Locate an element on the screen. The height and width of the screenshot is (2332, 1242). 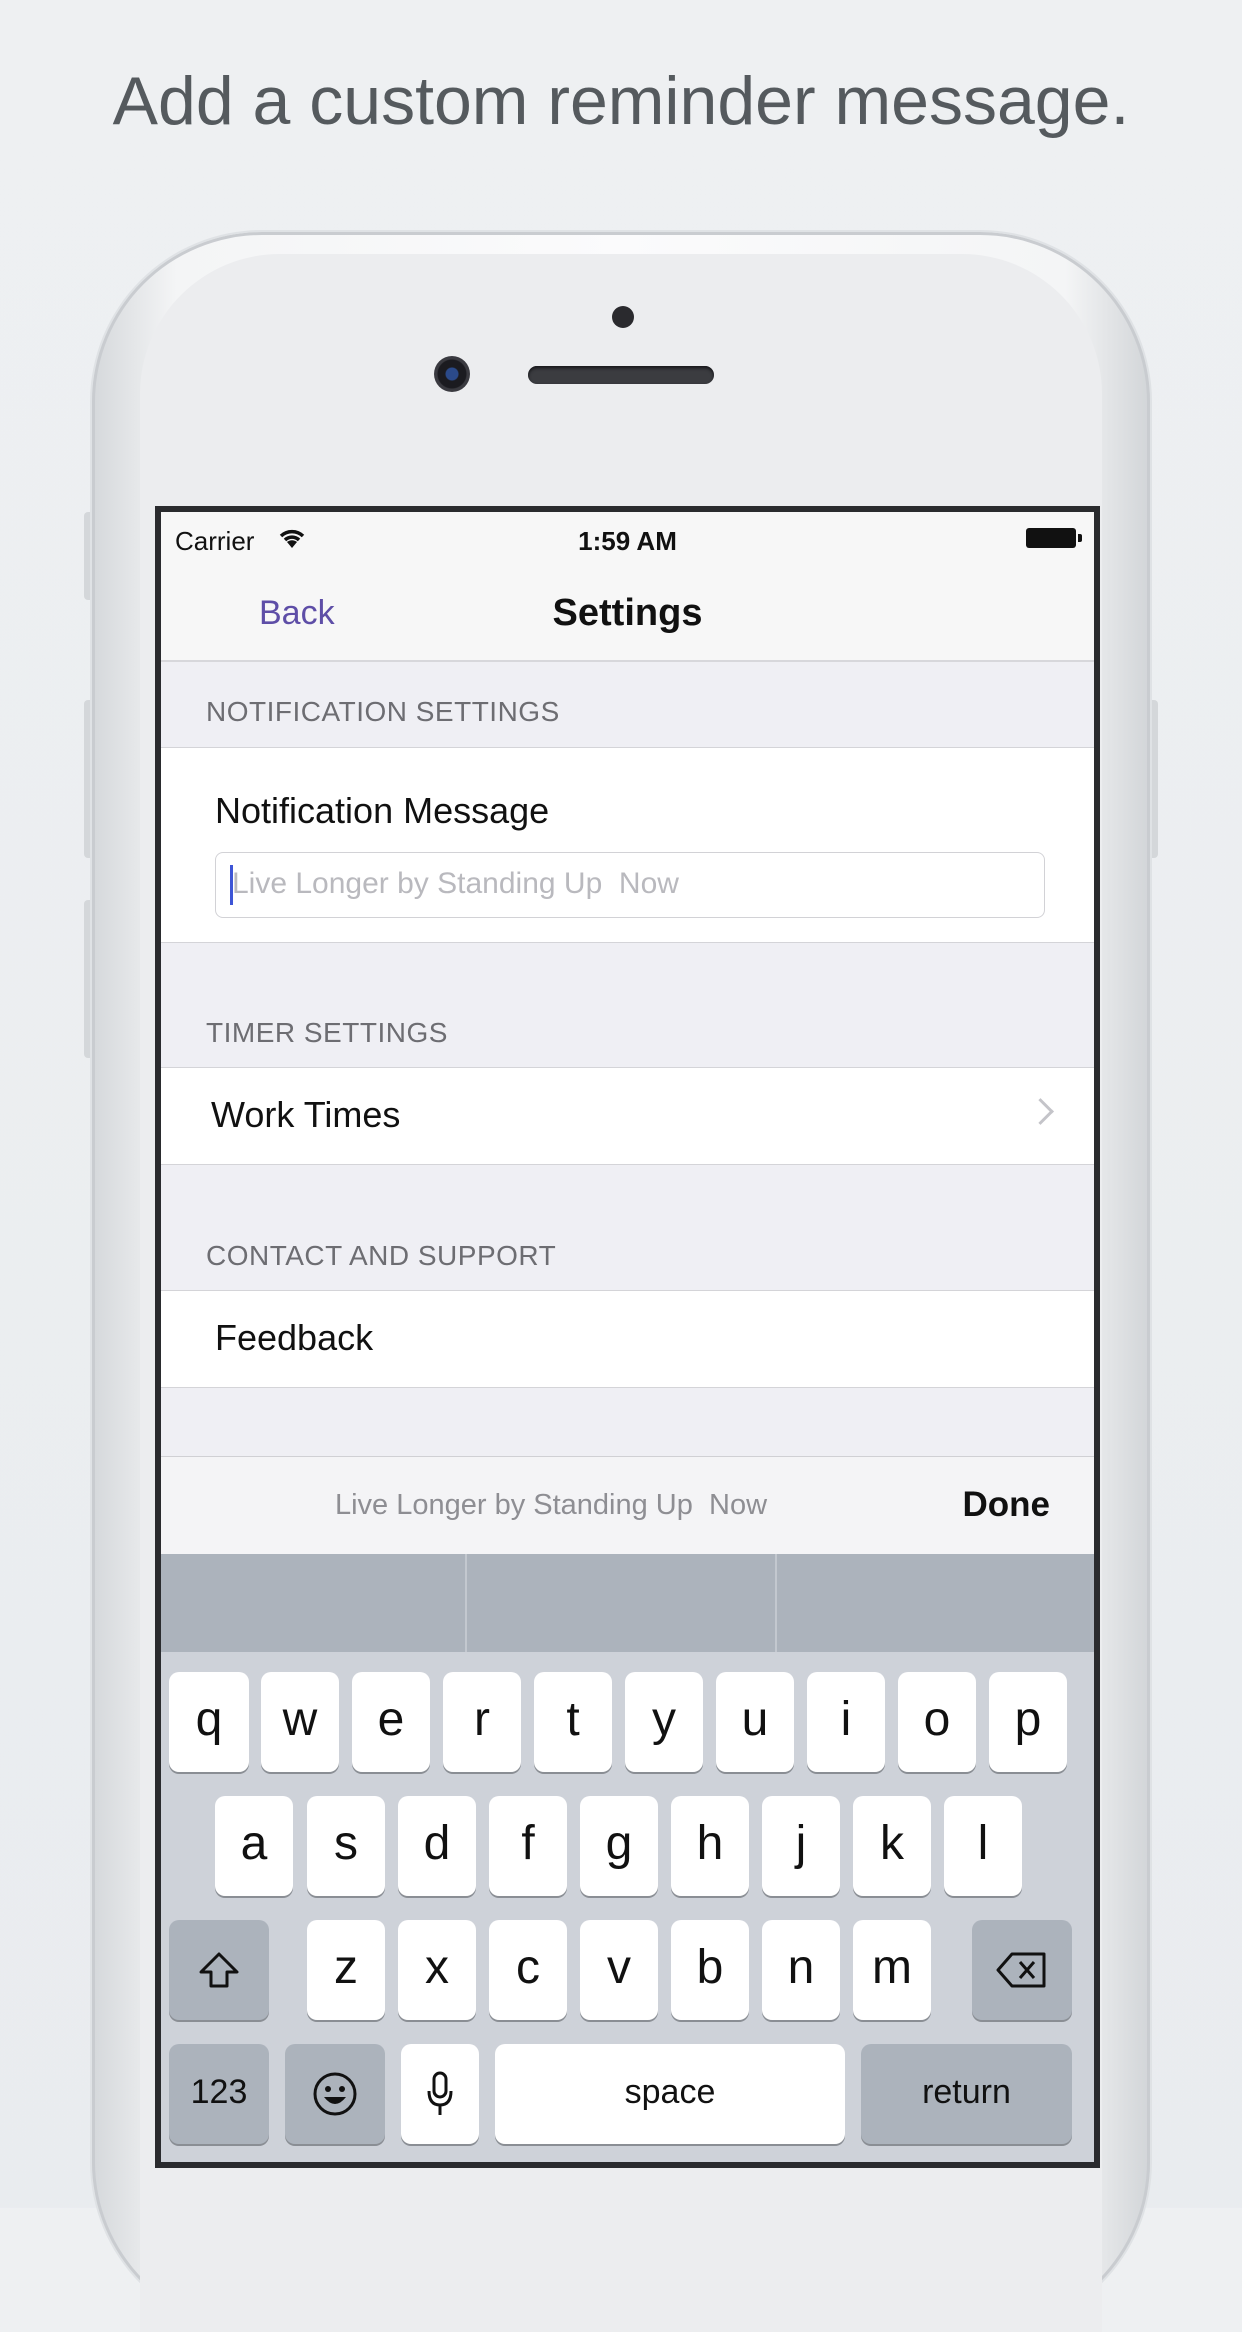
key-l: l is located at coordinates (983, 1846).